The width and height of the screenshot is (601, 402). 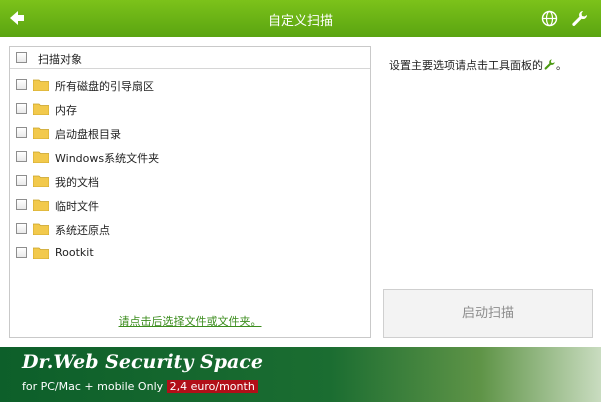 I want to click on scan-item-memory: 内存, so click(x=180, y=109).